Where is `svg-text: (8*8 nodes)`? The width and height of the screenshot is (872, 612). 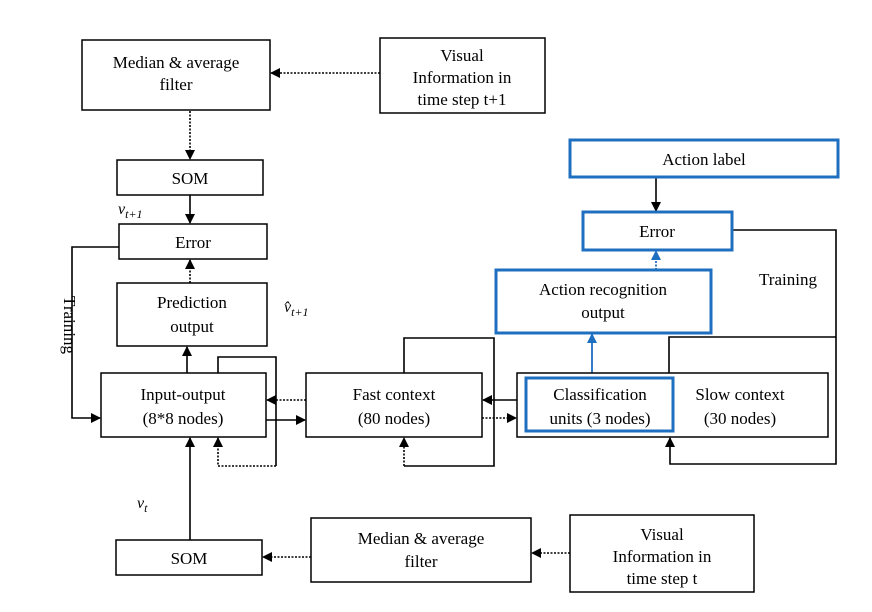 svg-text: (8*8 nodes) is located at coordinates (183, 418).